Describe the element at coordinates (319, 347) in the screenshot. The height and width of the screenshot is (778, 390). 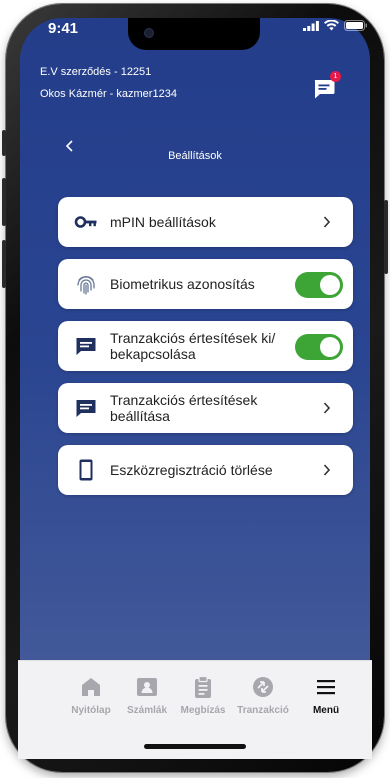
I see `transaction-notifications-toggle` at that location.